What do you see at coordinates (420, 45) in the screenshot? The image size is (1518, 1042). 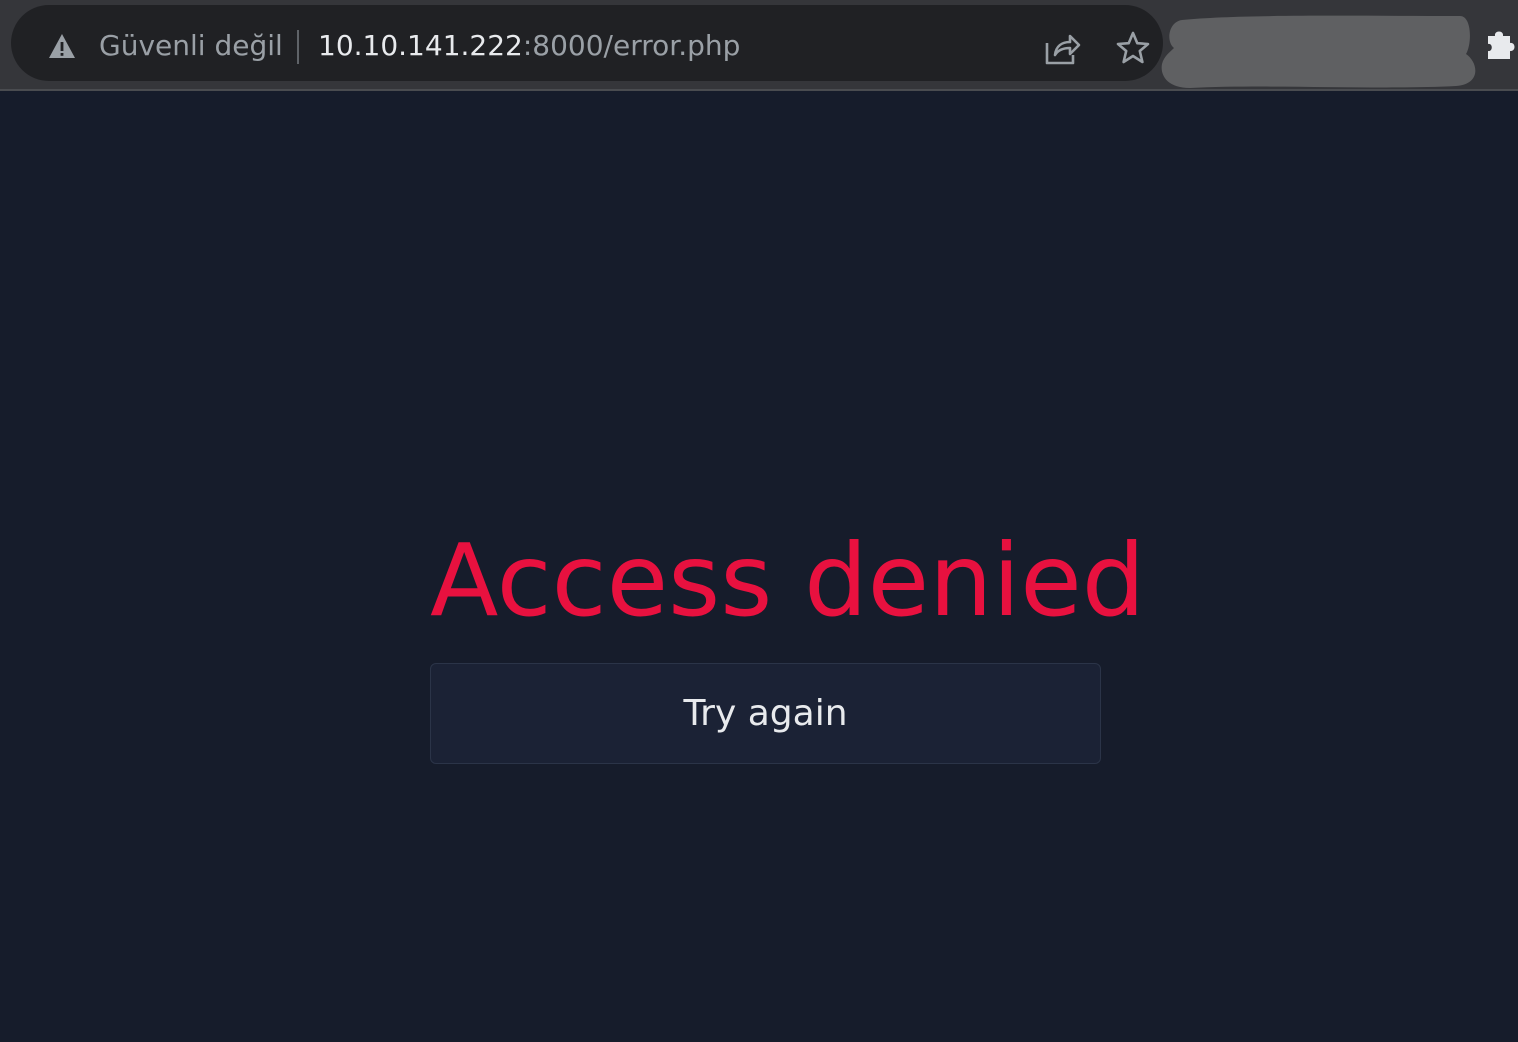 I see `url-host: 10.10.141.222` at bounding box center [420, 45].